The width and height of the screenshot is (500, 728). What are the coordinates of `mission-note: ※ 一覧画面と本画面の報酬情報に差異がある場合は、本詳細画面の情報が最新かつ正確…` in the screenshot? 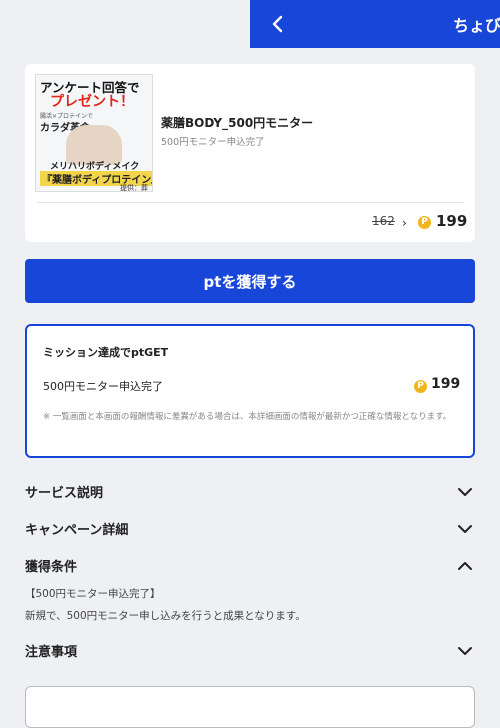 It's located at (247, 417).